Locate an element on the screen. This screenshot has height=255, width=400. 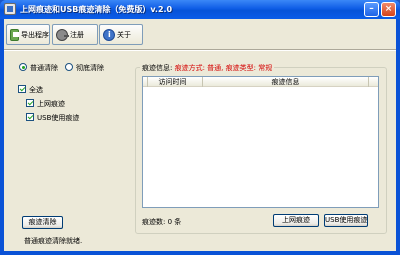
export-program-button: 导出程序 is located at coordinates (28, 34).